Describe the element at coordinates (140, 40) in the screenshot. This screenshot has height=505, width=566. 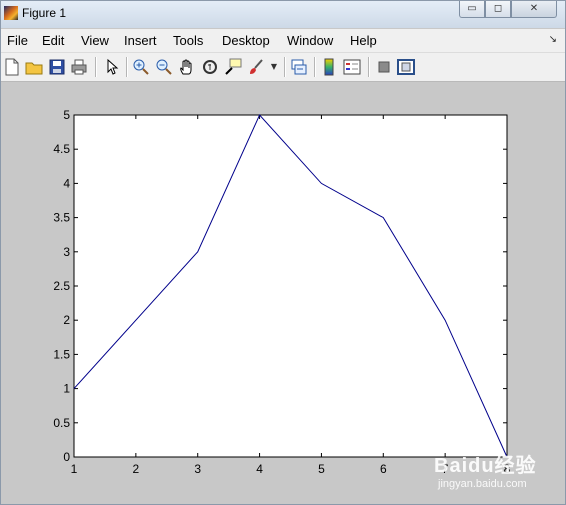
I see `menu-insert: Insert` at that location.